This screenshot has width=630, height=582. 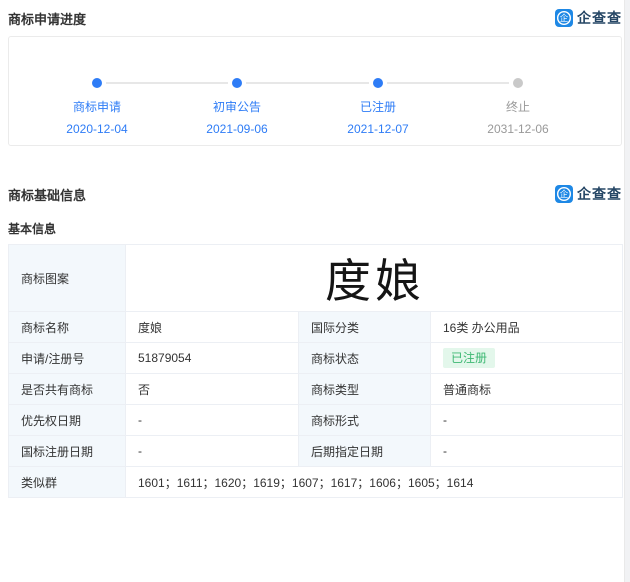 I want to click on timeline-step-preliminary: 初审公告 2021-09-06, so click(x=237, y=107).